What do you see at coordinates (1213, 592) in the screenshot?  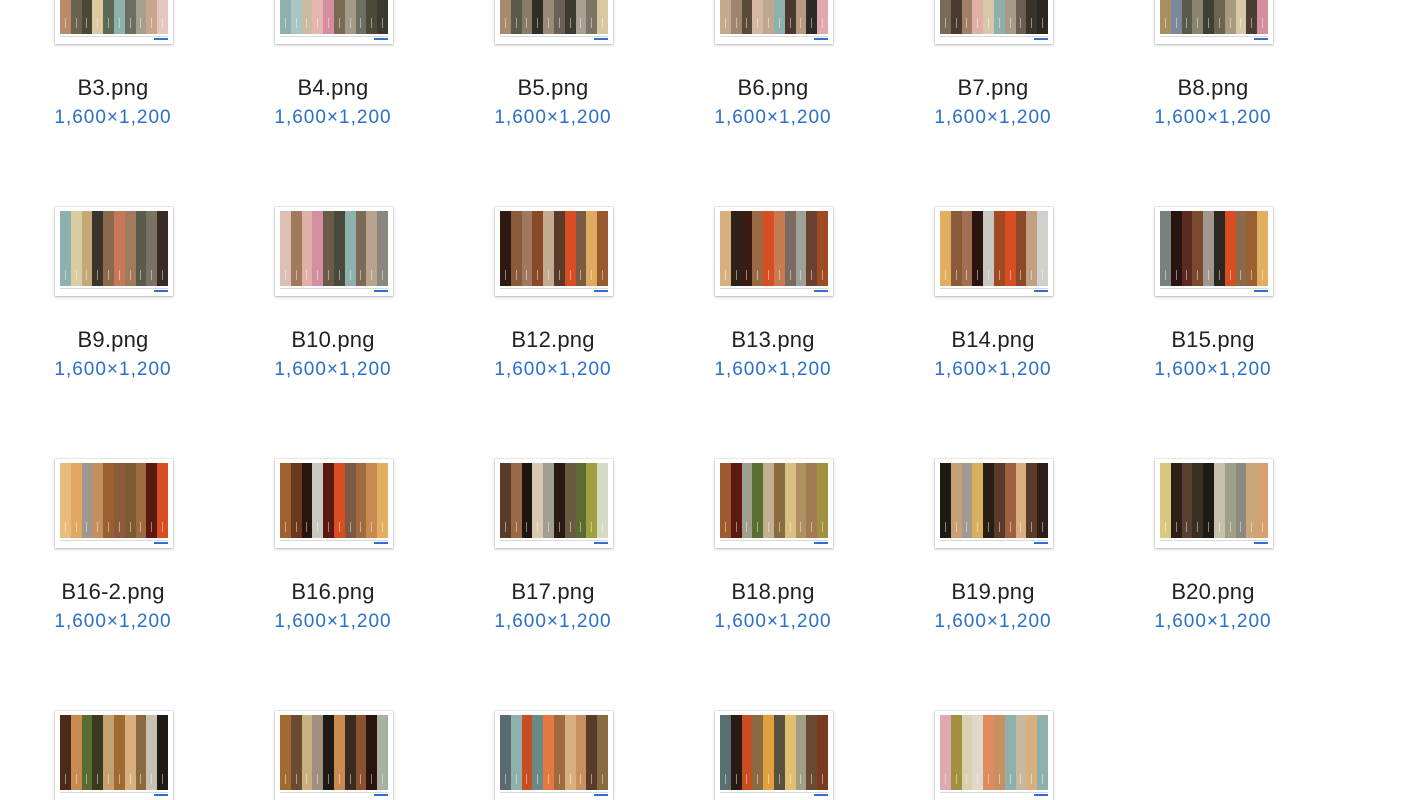 I see `file-name: B20.png` at bounding box center [1213, 592].